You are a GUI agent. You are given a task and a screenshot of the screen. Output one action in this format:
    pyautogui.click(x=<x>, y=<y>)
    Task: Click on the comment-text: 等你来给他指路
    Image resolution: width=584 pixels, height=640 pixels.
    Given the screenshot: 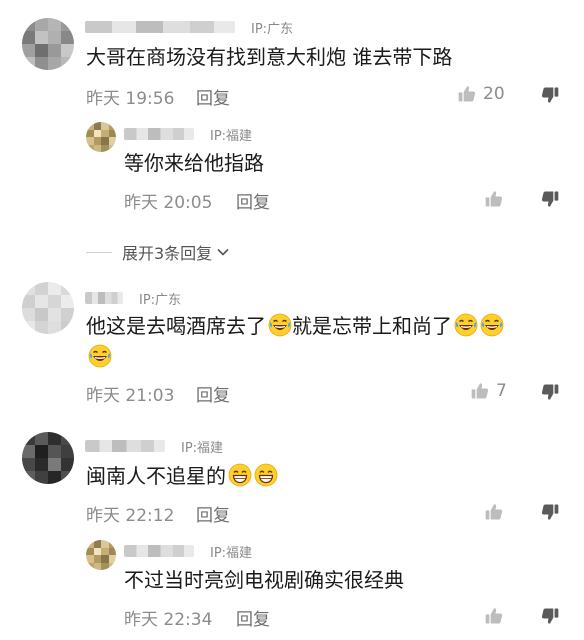 What is the action you would take?
    pyautogui.click(x=194, y=163)
    